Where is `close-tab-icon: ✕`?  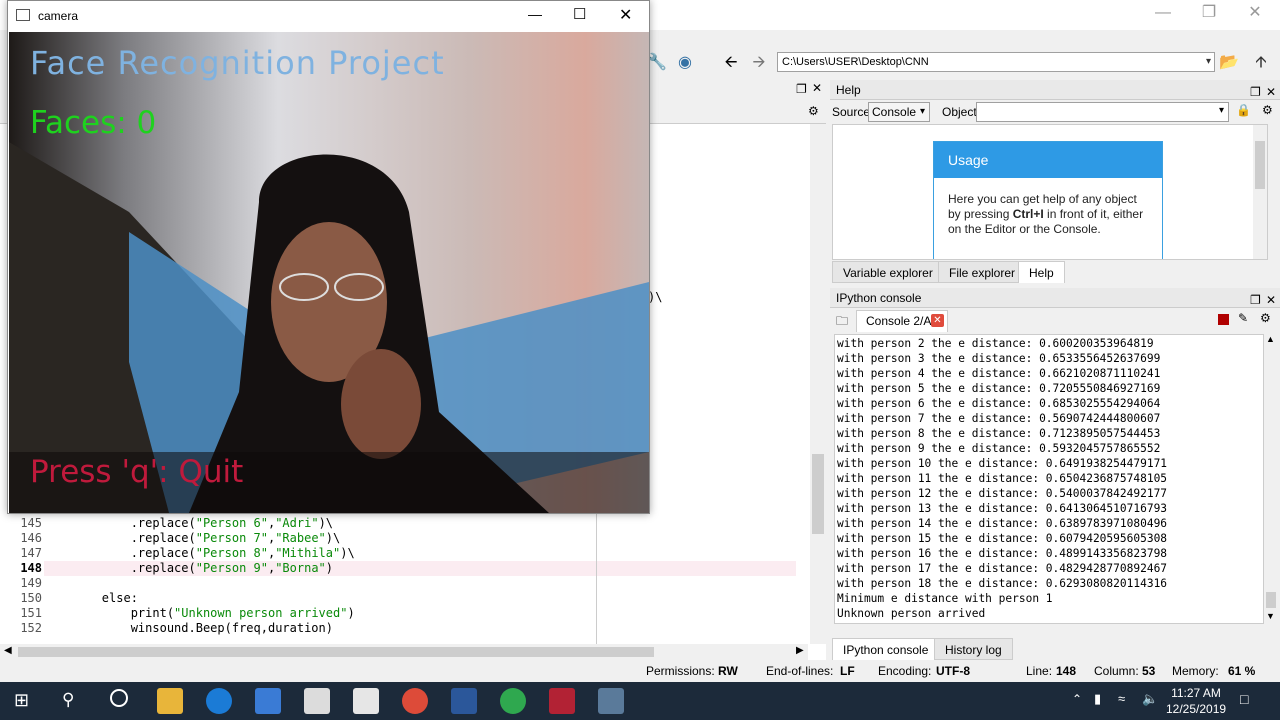
close-tab-icon: ✕ is located at coordinates (937, 320).